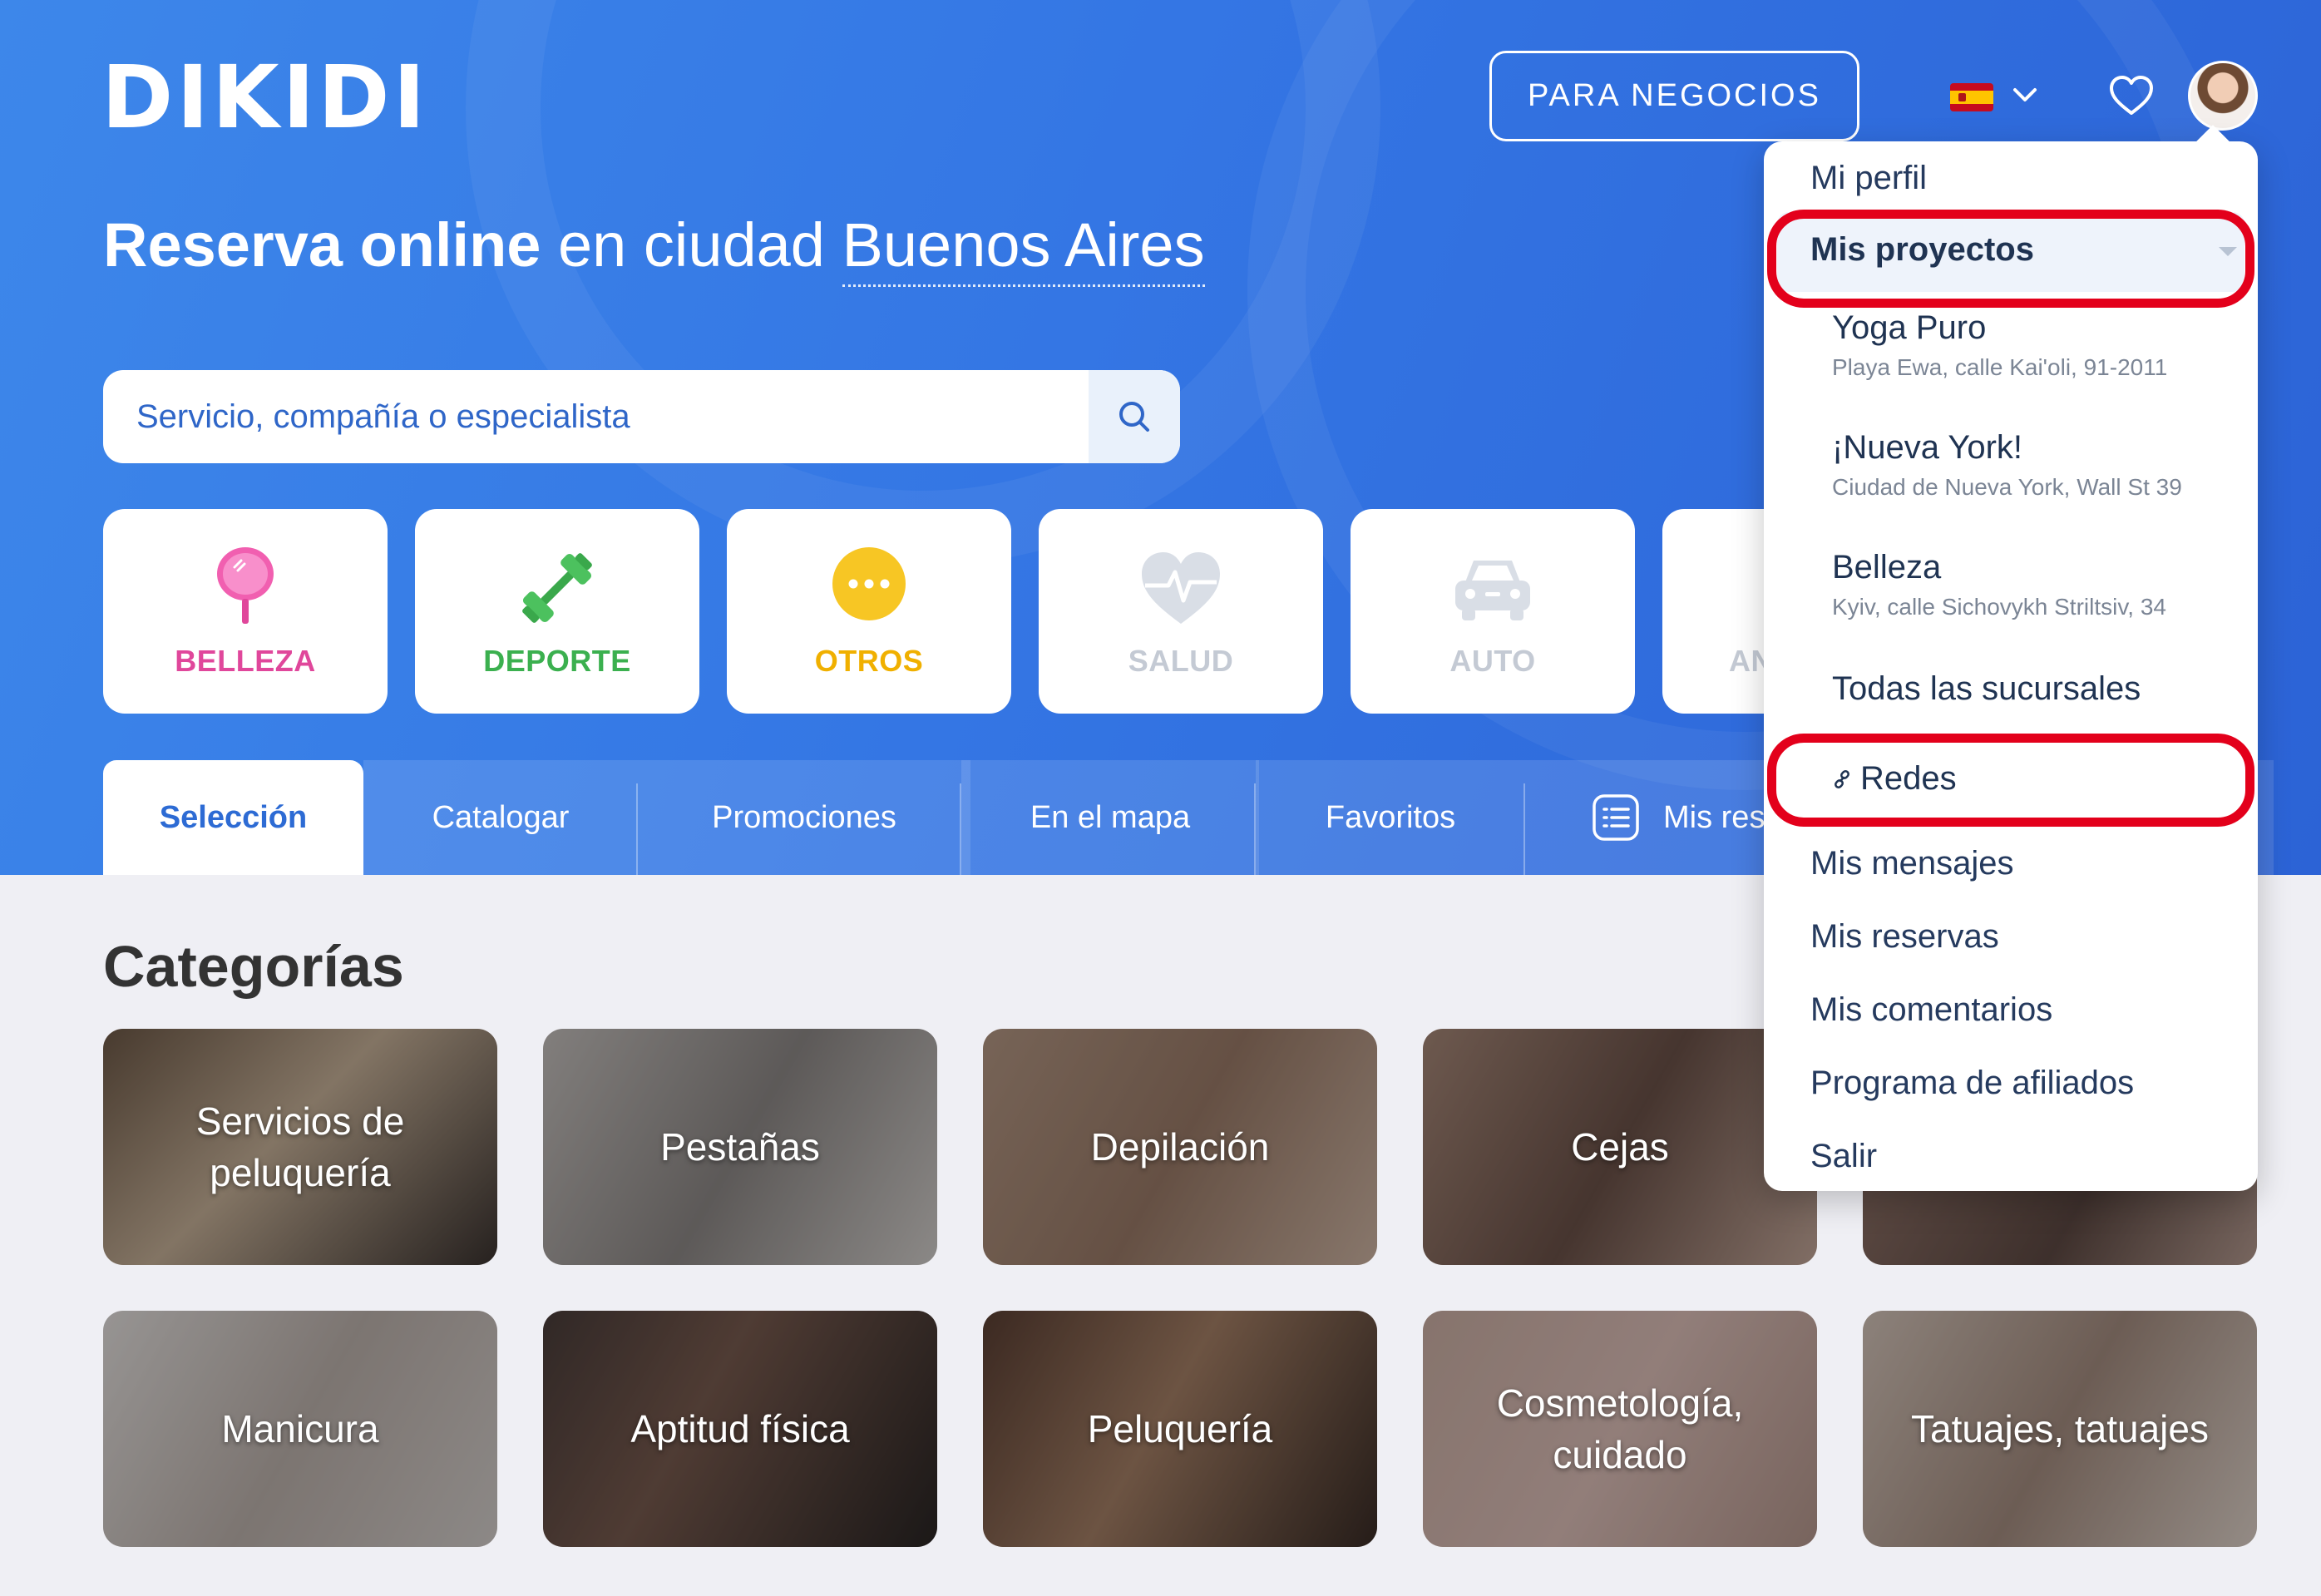  Describe the element at coordinates (1909, 328) in the screenshot. I see `project-yoga-puro: Yoga Puro` at that location.